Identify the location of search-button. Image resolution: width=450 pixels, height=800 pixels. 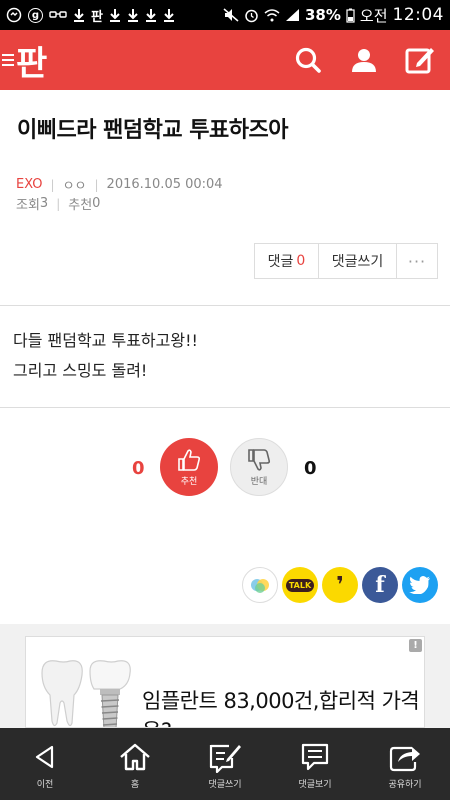
(308, 60).